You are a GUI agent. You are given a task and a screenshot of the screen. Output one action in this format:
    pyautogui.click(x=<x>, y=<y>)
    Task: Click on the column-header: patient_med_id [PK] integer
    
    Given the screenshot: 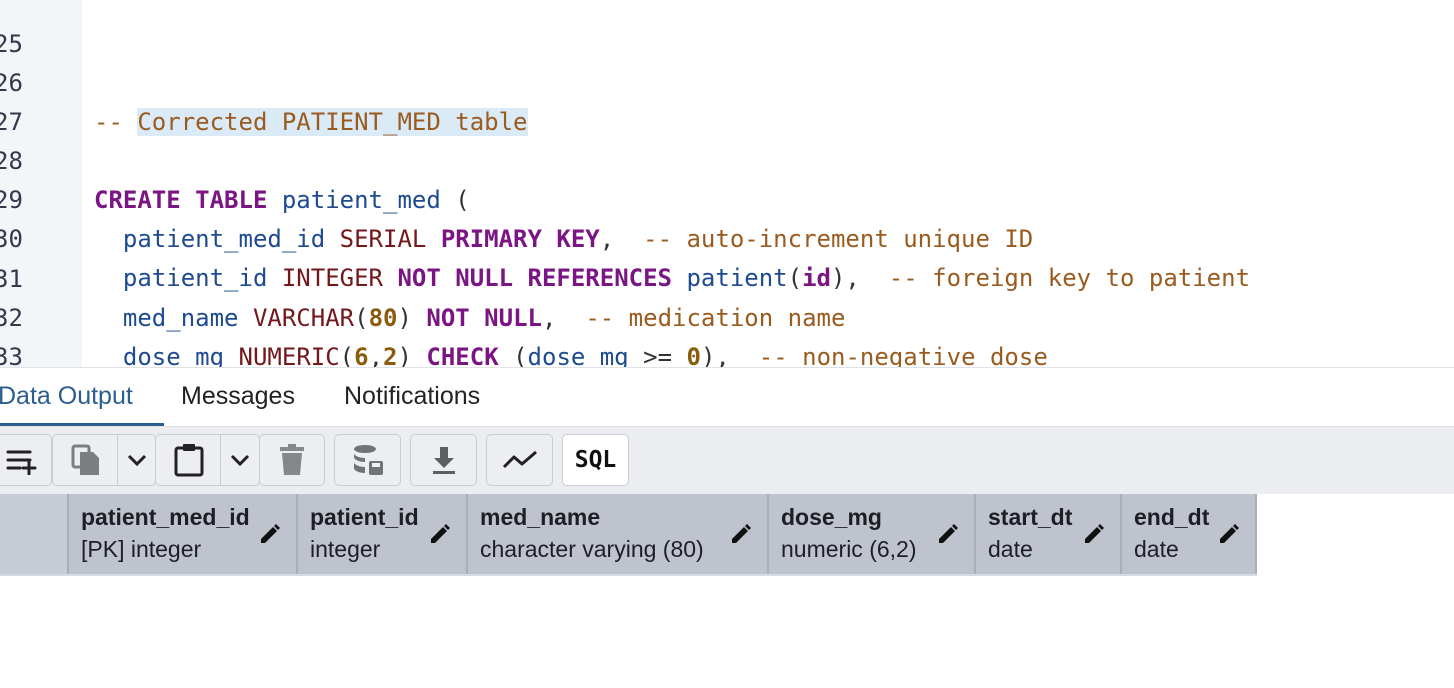 What is the action you would take?
    pyautogui.click(x=183, y=534)
    